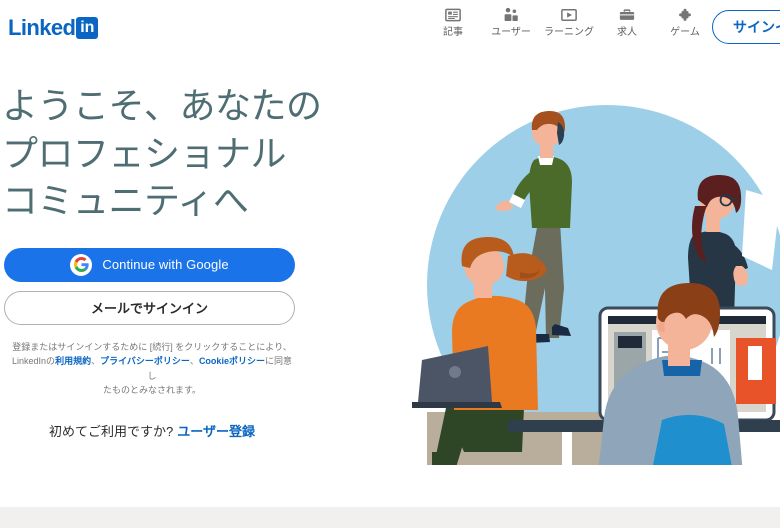 This screenshot has height=528, width=780. I want to click on primary-nav: 記事 ユーザー ラーニング 求人 ゲーム, so click(569, 29).